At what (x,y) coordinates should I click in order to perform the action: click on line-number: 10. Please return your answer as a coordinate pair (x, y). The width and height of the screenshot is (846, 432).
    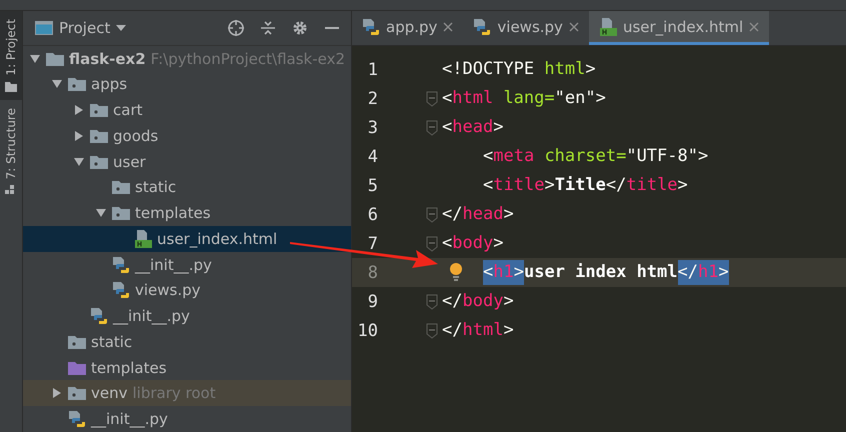
    Looking at the image, I should click on (367, 330).